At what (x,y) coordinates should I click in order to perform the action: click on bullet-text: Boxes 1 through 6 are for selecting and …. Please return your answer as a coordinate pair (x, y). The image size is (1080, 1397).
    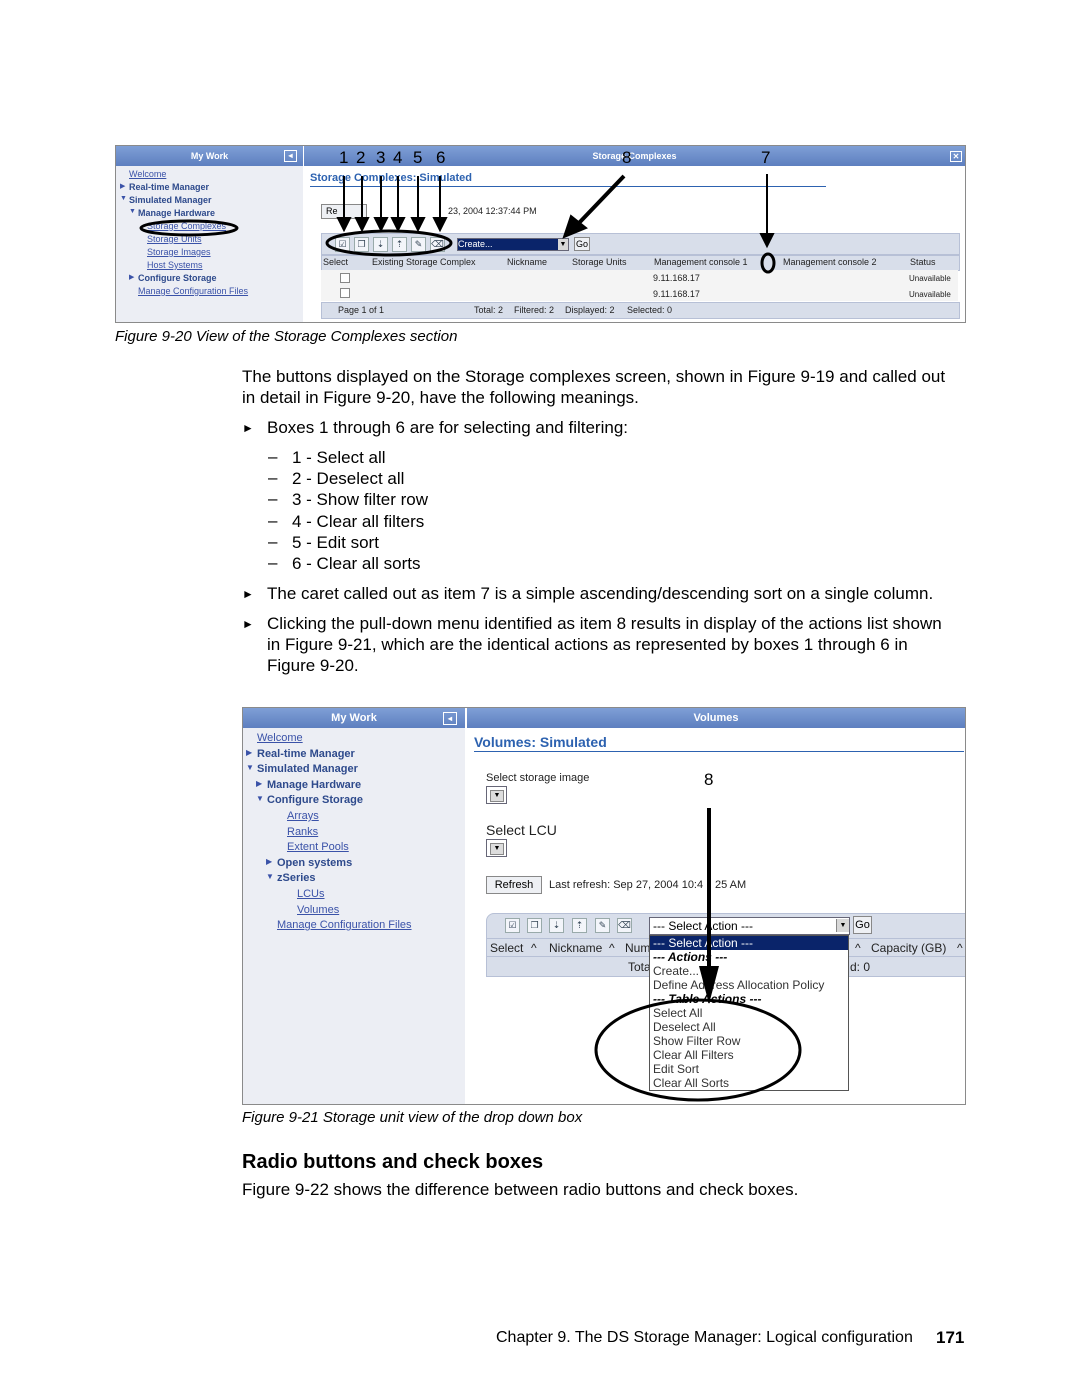
    Looking at the image, I should click on (447, 427).